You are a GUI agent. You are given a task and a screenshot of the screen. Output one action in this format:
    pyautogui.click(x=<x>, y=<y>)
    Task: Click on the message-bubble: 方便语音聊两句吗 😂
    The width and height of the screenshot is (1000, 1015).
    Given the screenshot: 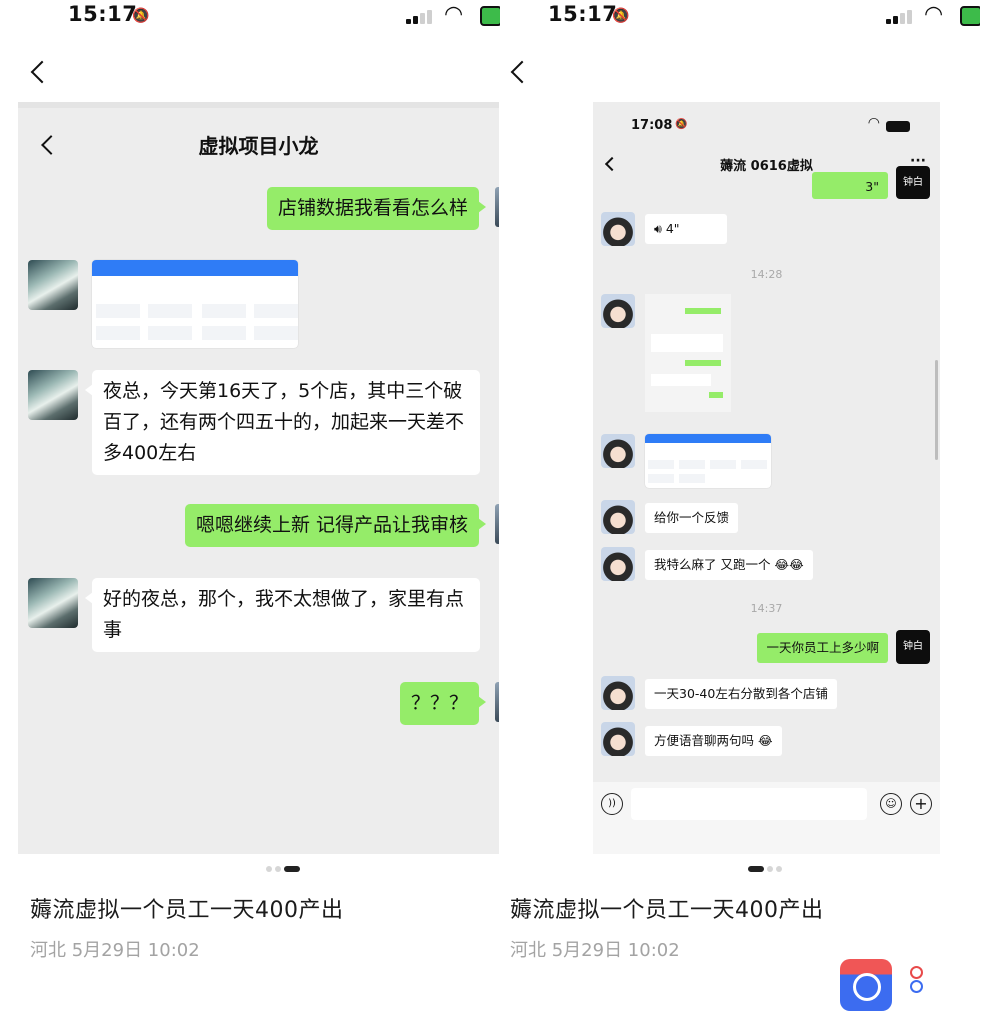 What is the action you would take?
    pyautogui.click(x=713, y=741)
    